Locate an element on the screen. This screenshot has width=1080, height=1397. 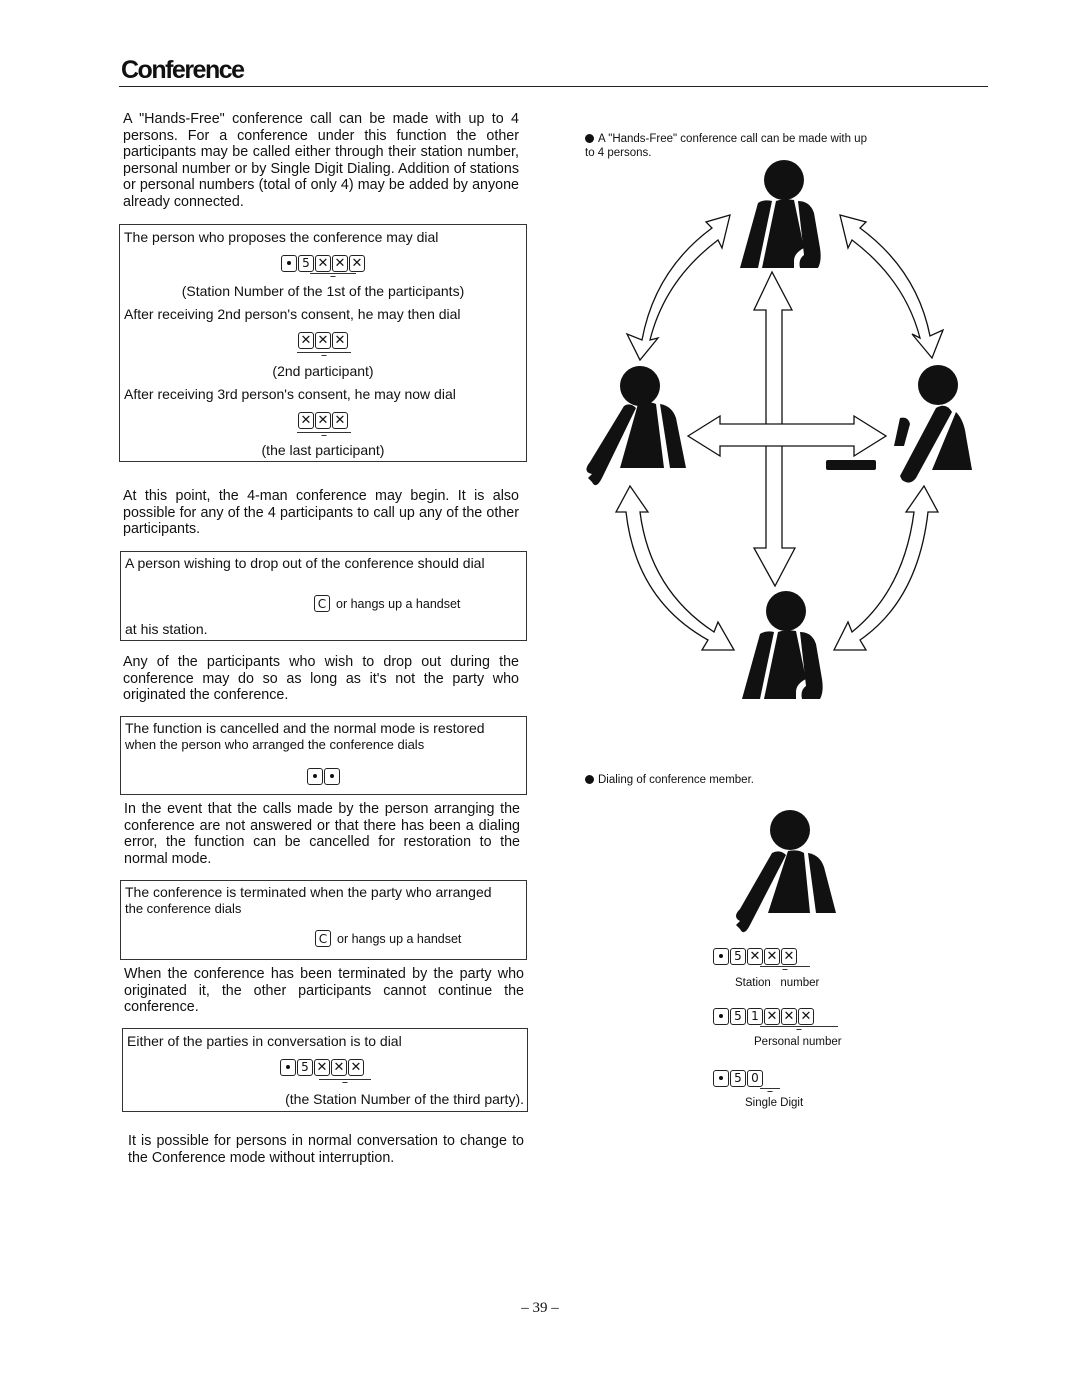
participant-bottom-icon is located at coordinates (782, 645).